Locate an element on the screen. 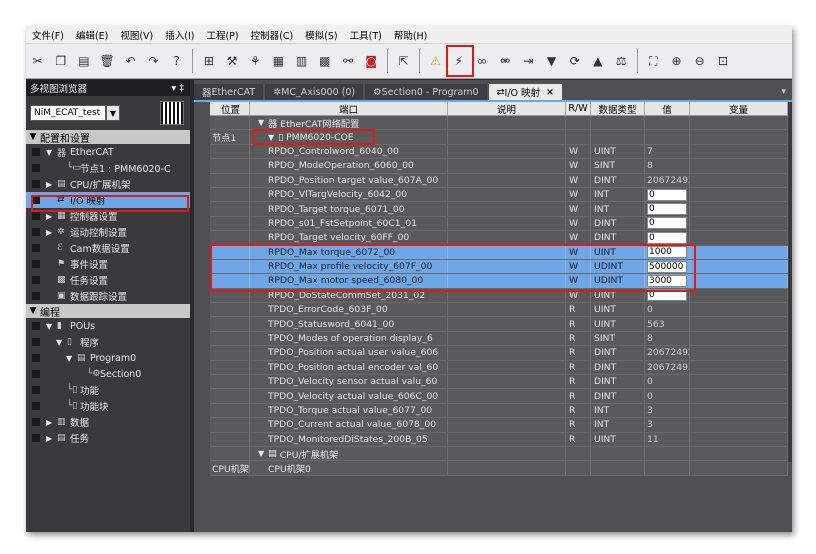 This screenshot has height=554, width=816. menu-item-6: 模拟(S) is located at coordinates (321, 35).